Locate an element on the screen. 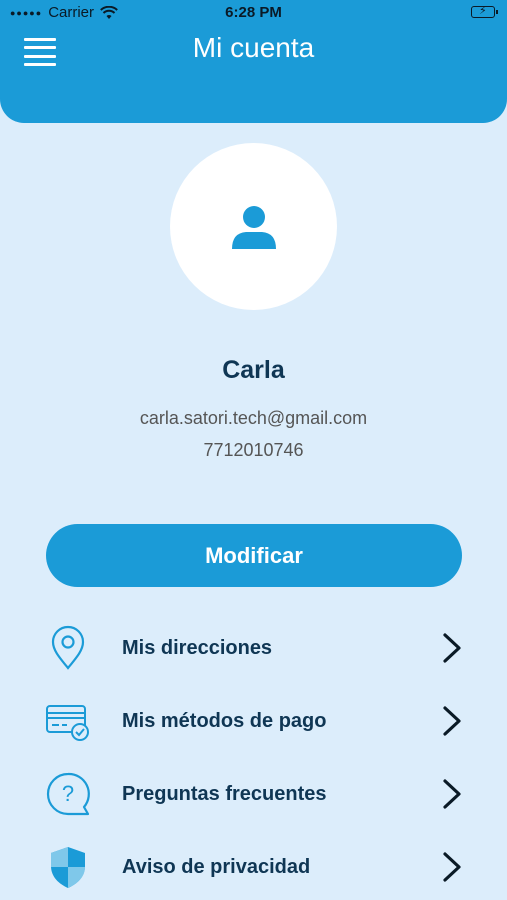  profile-phone: 7712010746 is located at coordinates (253, 450).